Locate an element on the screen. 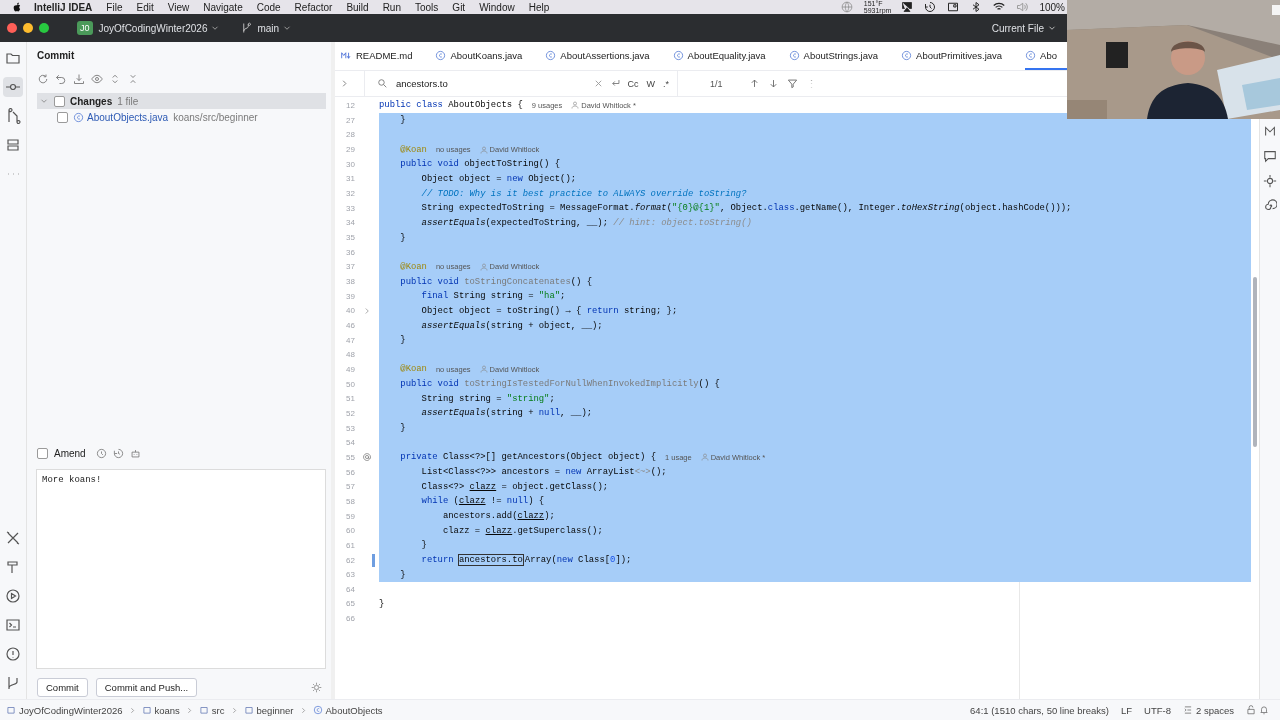  zoom-window-button is located at coordinates (44, 28).